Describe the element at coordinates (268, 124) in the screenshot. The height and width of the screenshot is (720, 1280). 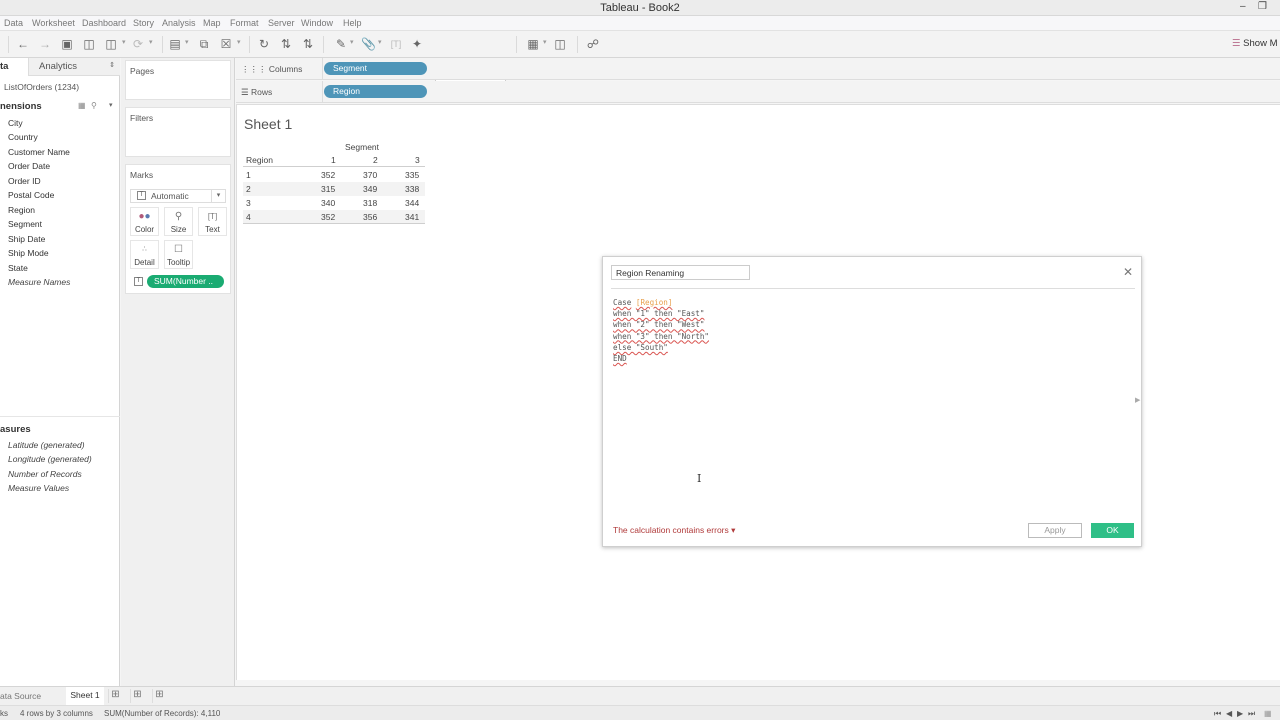
I see `sheet-title: Sheet 1` at that location.